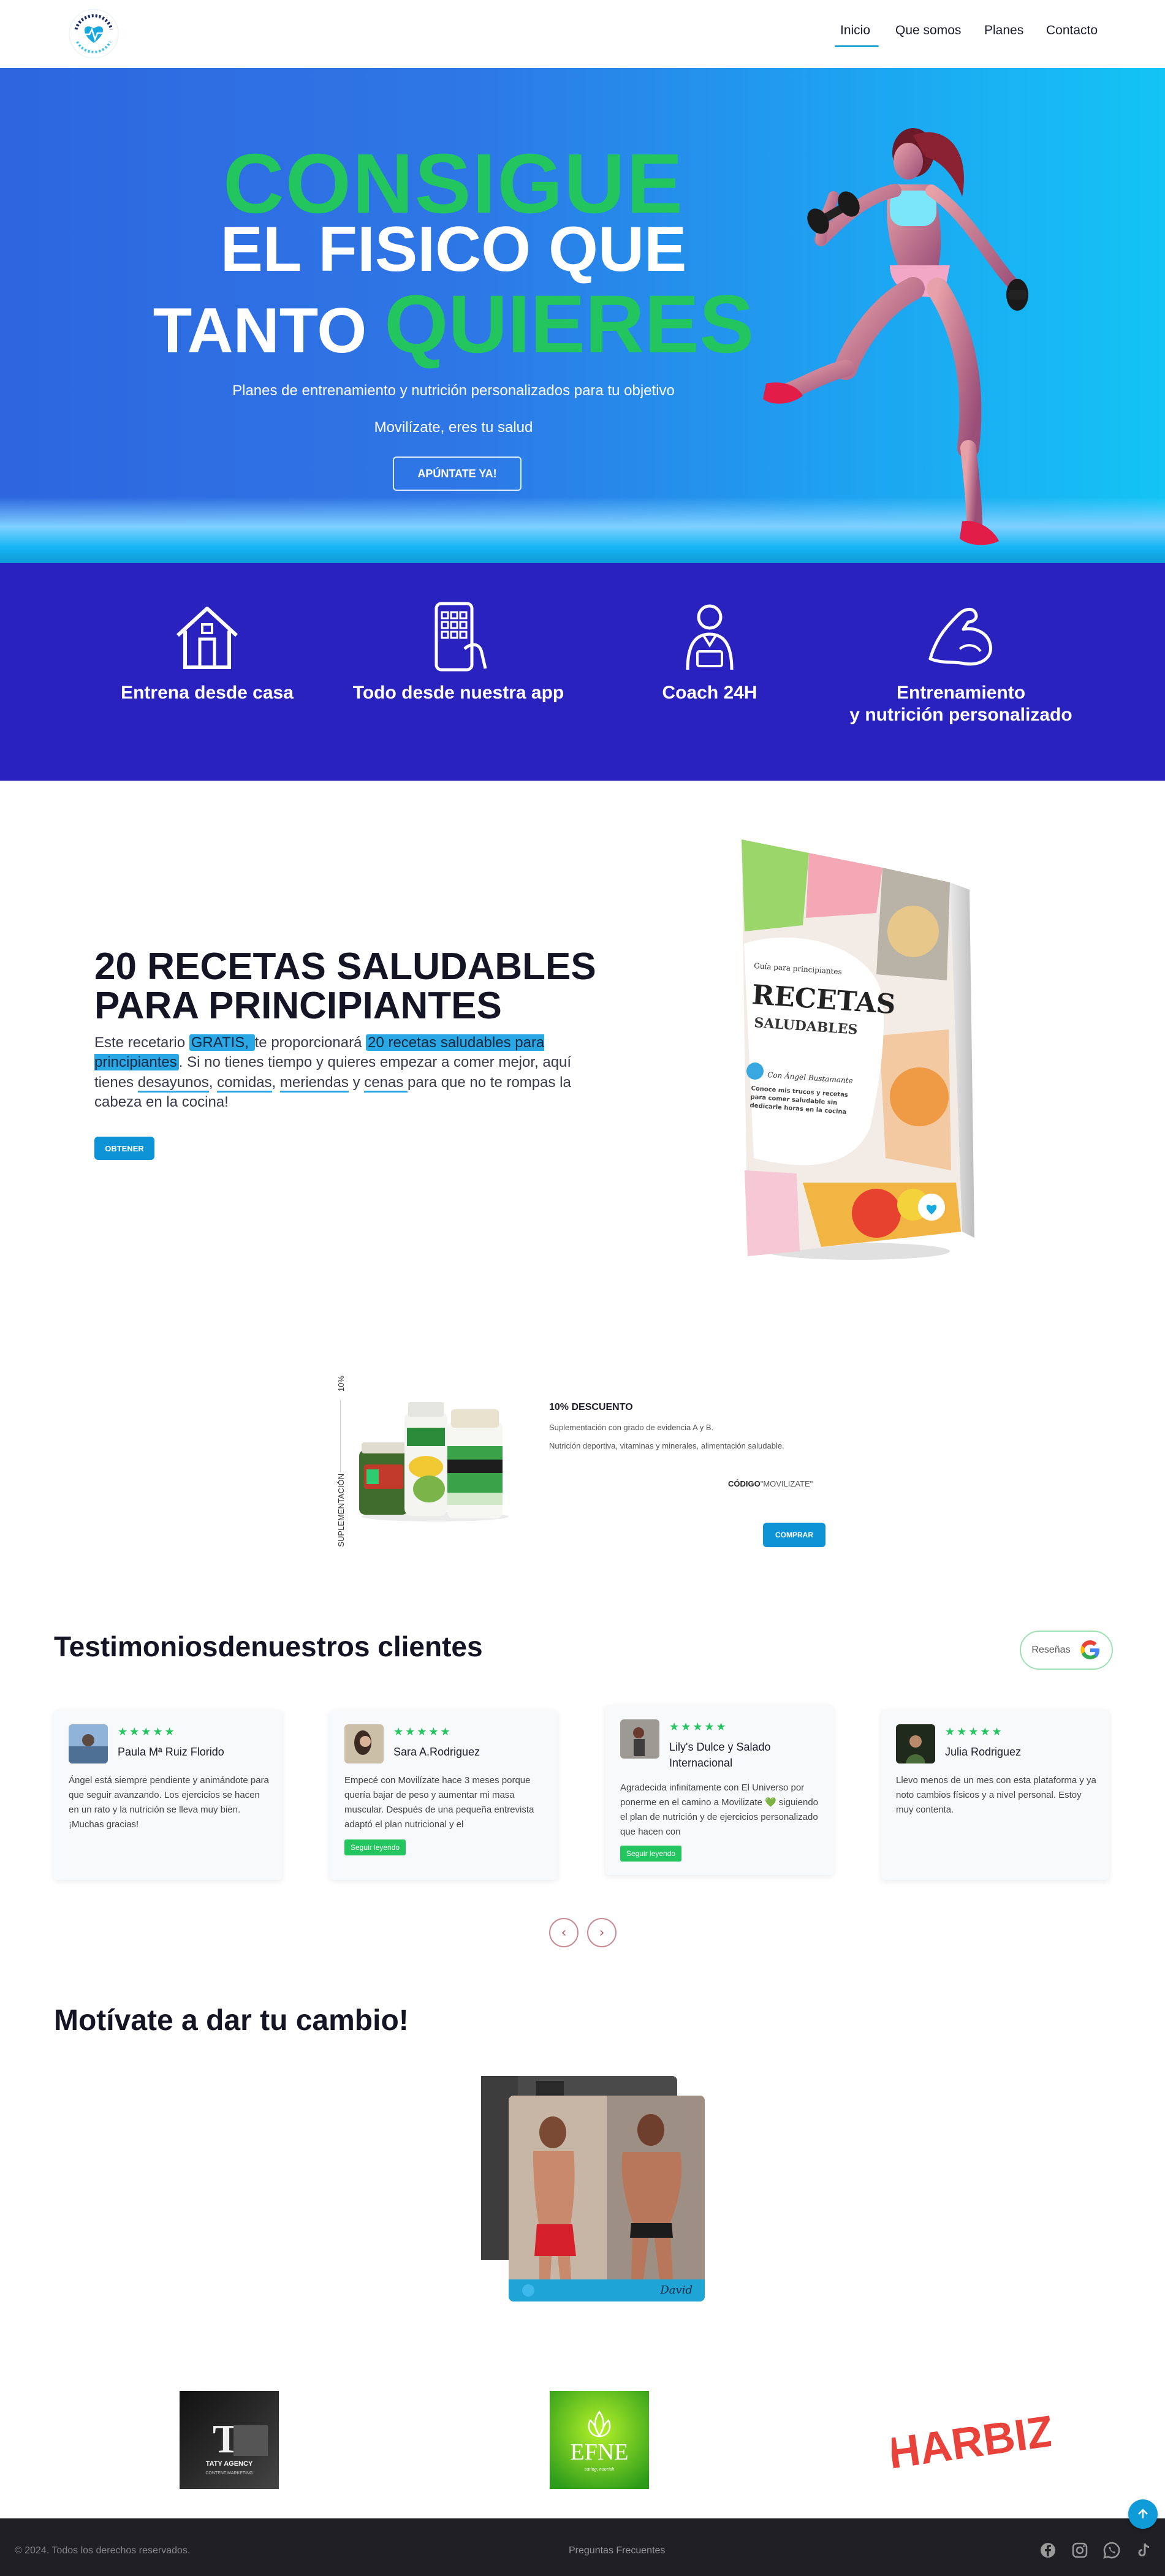 The width and height of the screenshot is (1165, 2576). Describe the element at coordinates (136, 1647) in the screenshot. I see `testimonials-title-part1: Testimonios` at that location.